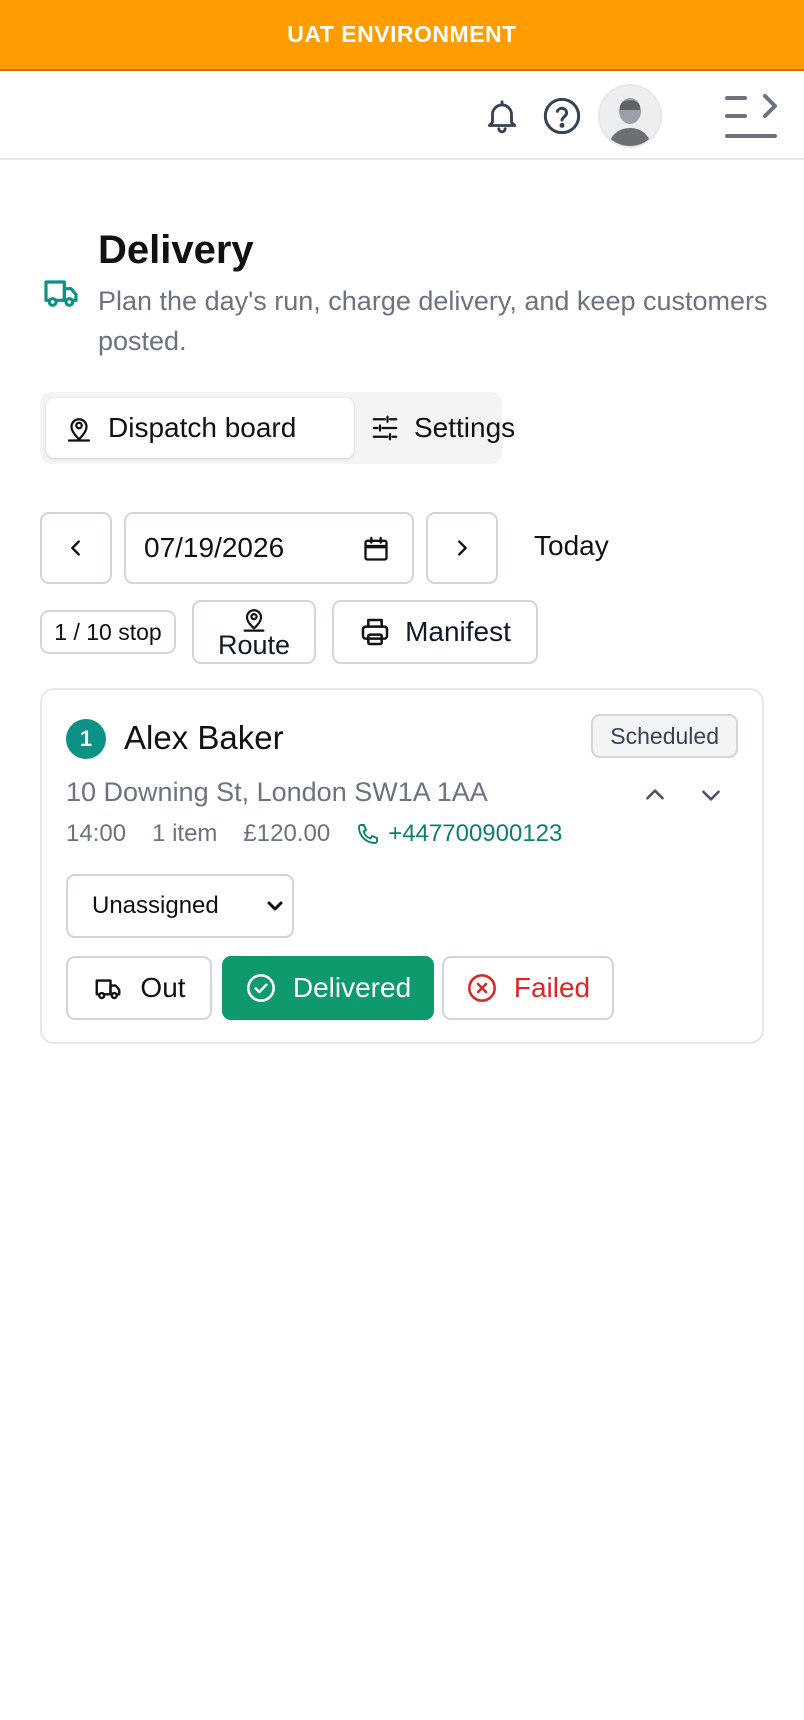 The height and width of the screenshot is (1720, 804). What do you see at coordinates (352, 987) in the screenshot?
I see `delivered-label: Delivered` at bounding box center [352, 987].